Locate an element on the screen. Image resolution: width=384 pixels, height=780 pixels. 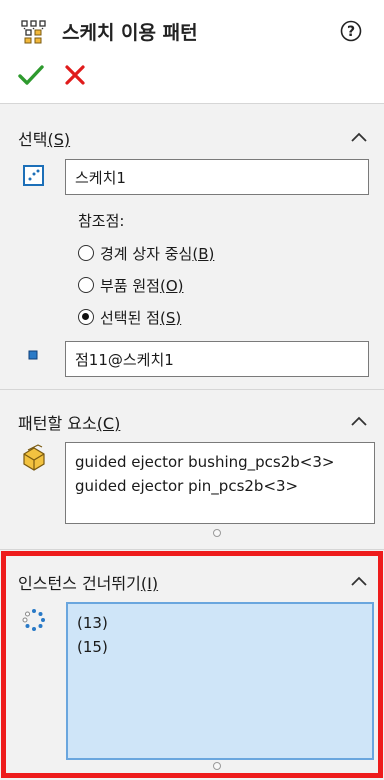
features-section-title: 패턴할 요소(C) is located at coordinates (69, 422).